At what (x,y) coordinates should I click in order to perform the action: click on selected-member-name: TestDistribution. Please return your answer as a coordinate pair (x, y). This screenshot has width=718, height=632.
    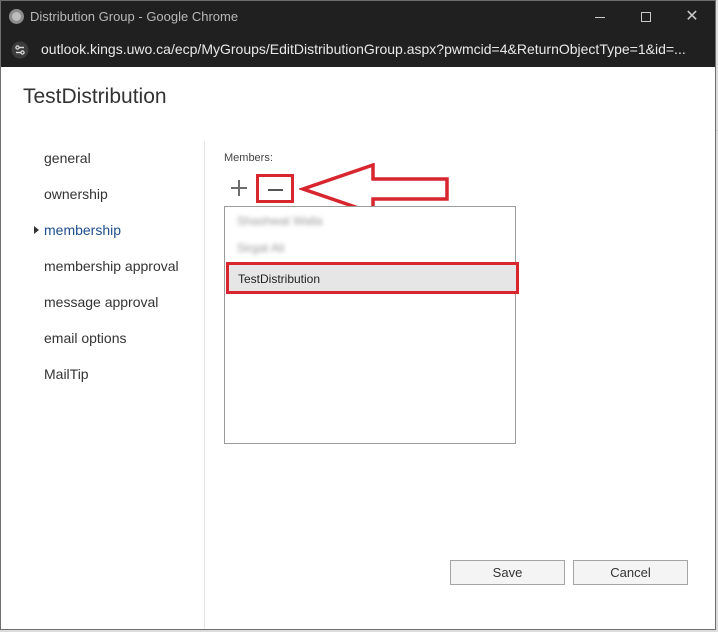
    Looking at the image, I should click on (279, 279).